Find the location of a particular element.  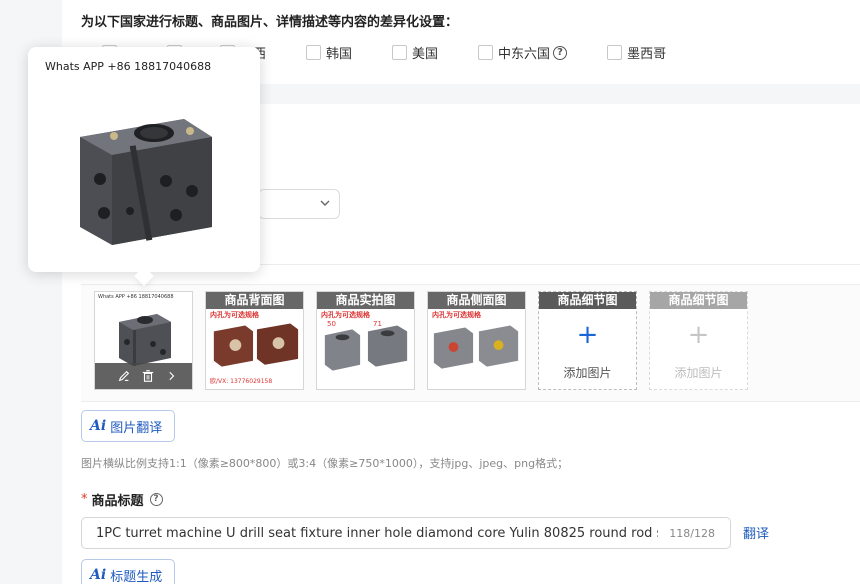

country-label: 中东六国 is located at coordinates (524, 54).